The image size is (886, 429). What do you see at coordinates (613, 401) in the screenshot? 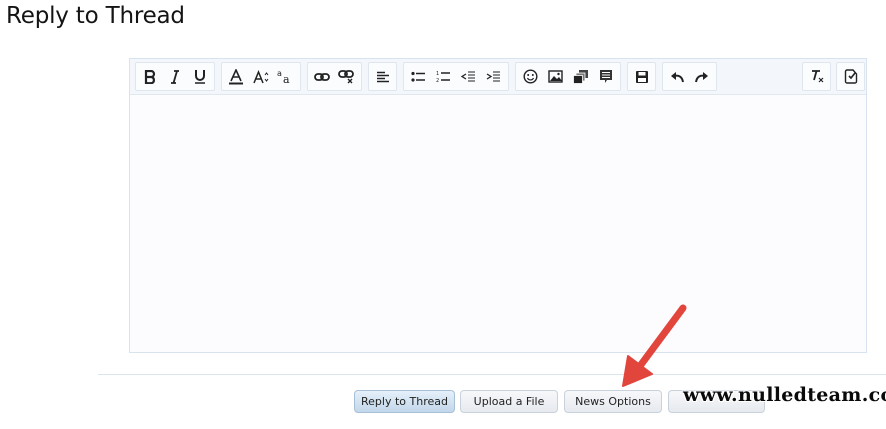
I see `news-options-button: News Options` at bounding box center [613, 401].